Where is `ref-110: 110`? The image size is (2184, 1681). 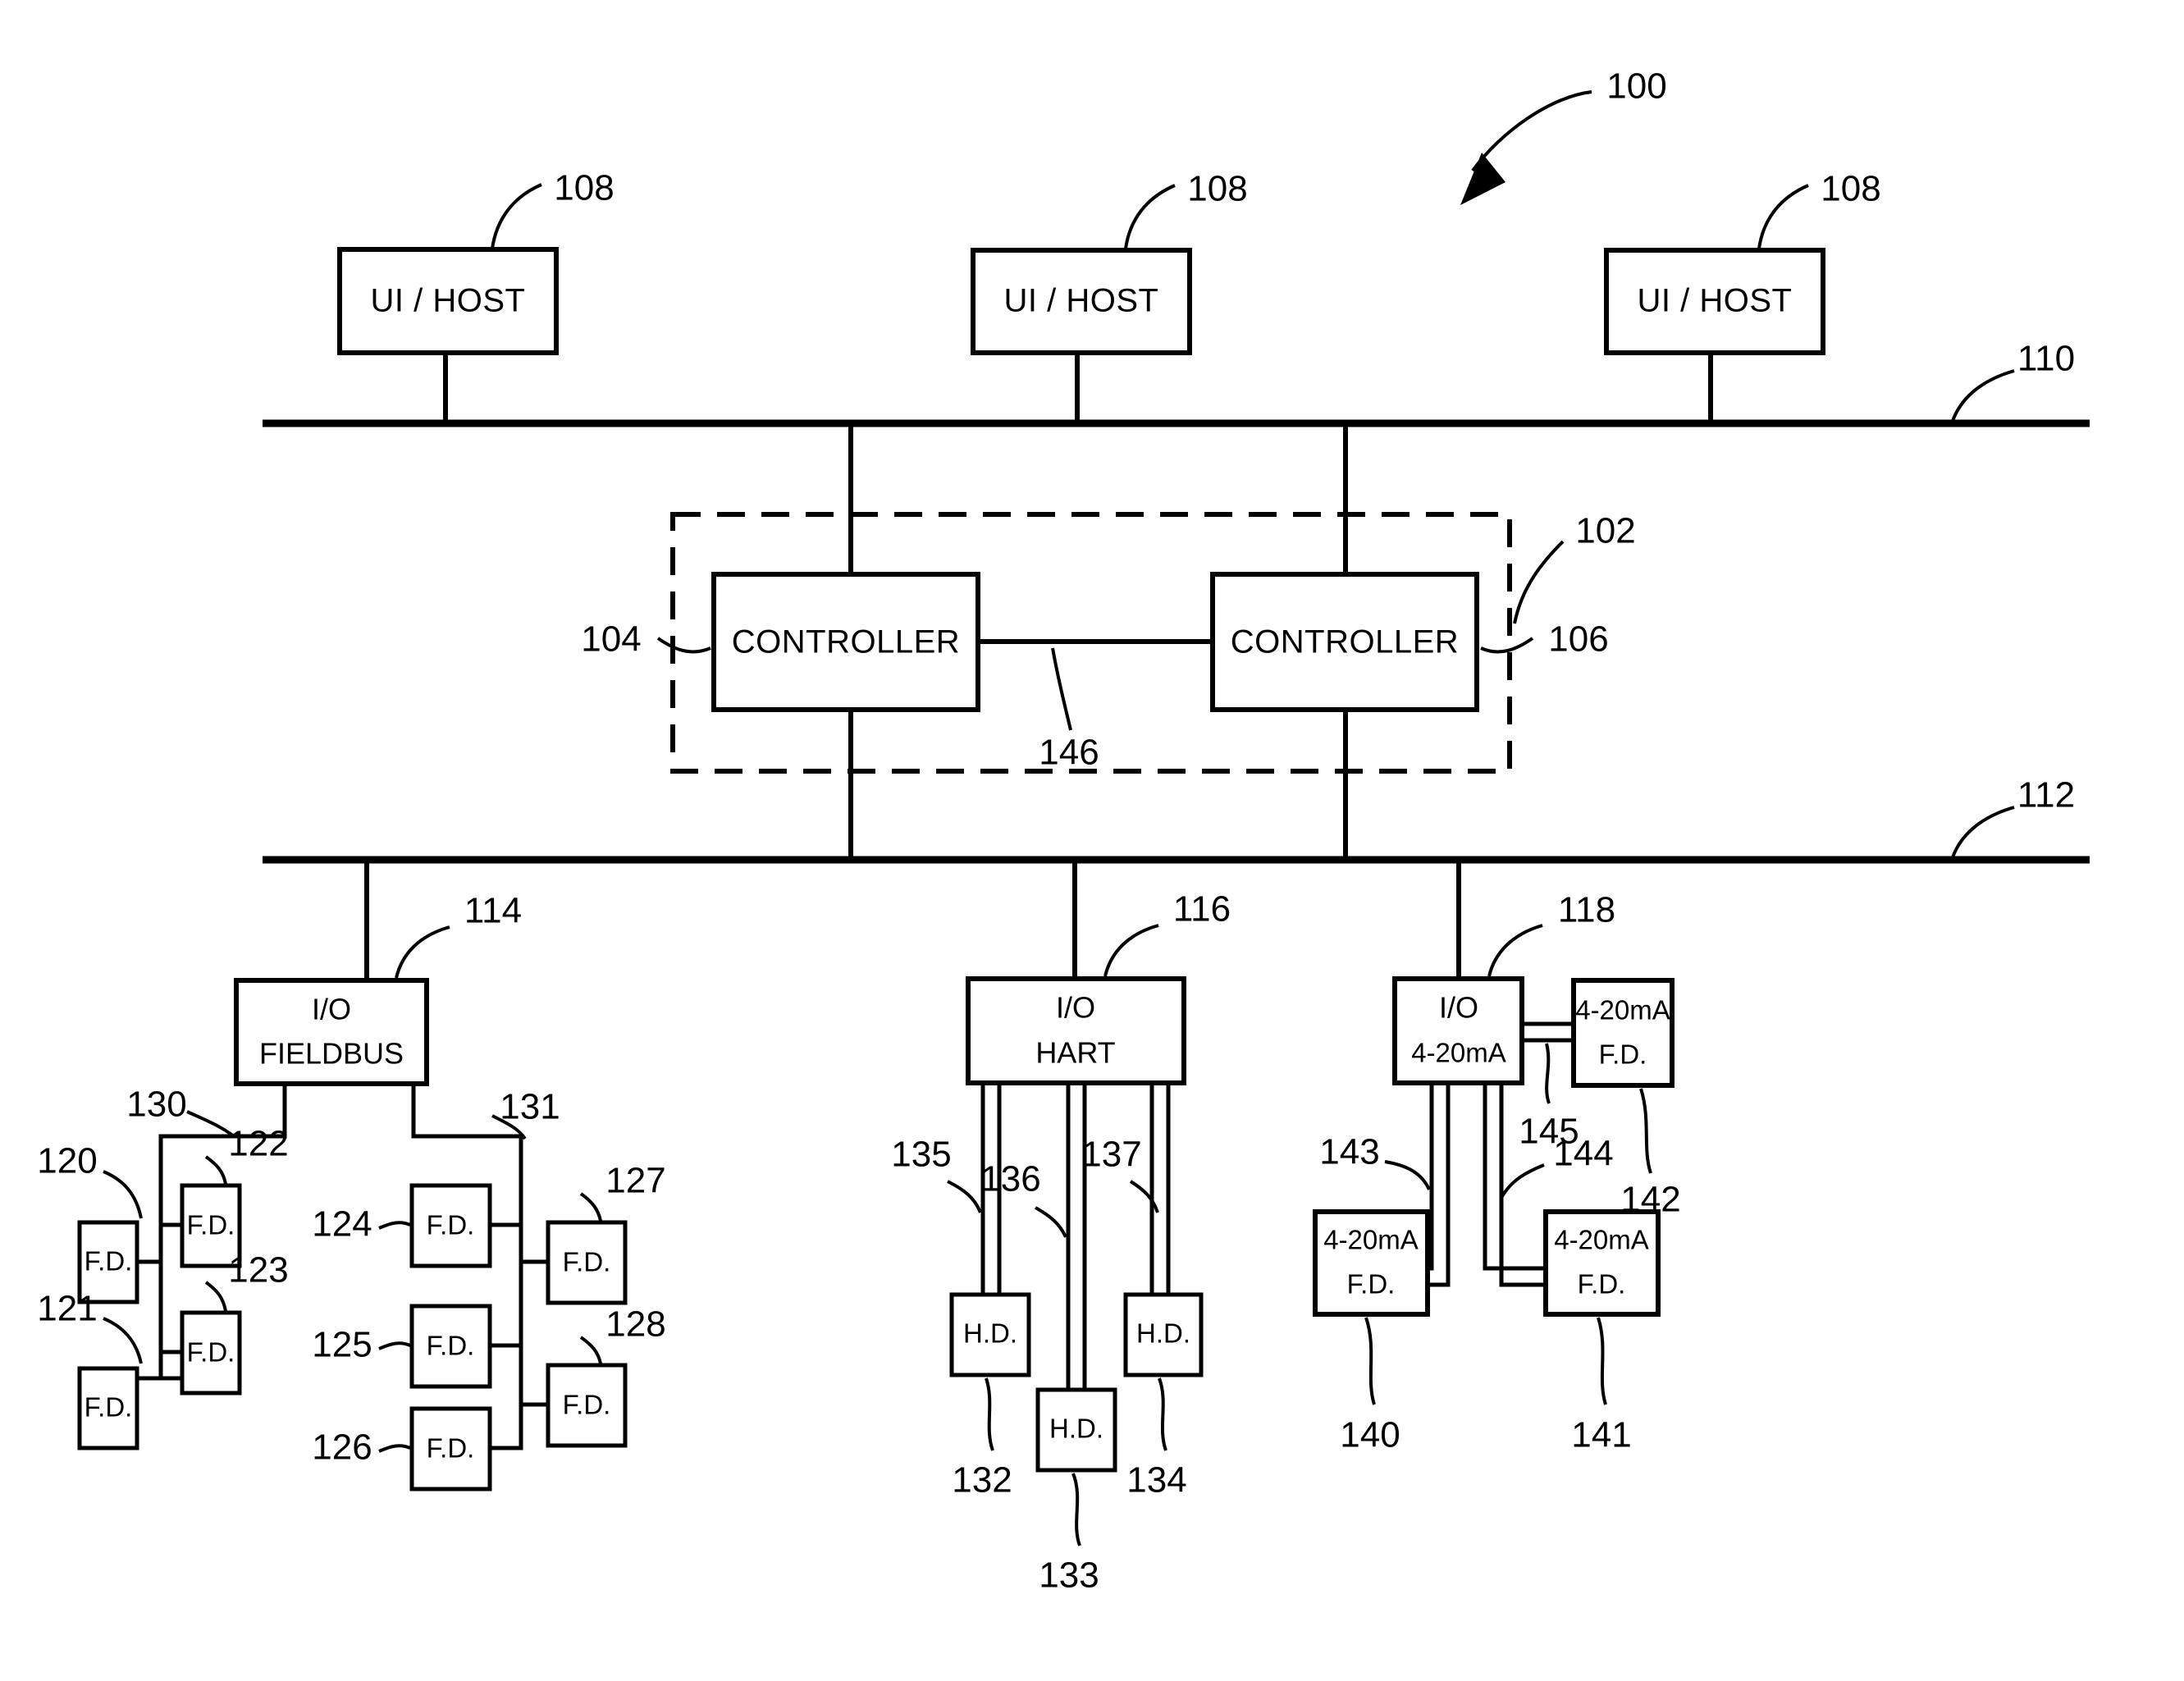
ref-110: 110 is located at coordinates (2046, 359).